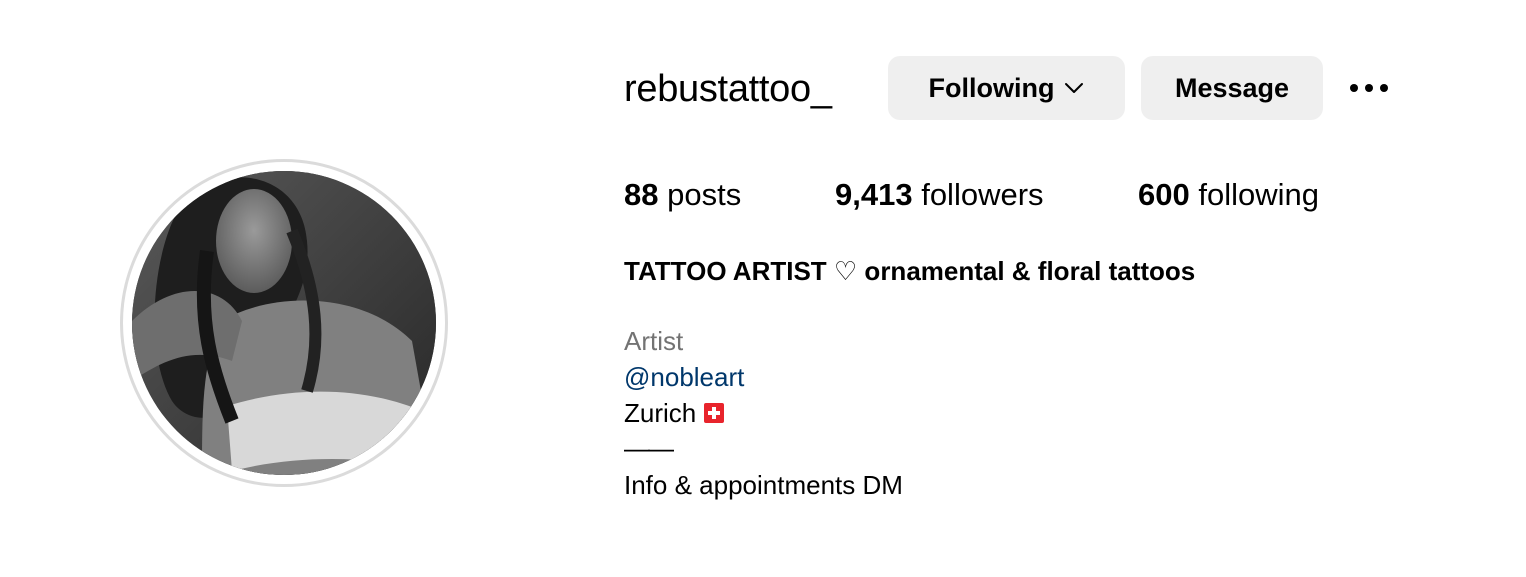 The image size is (1526, 577). Describe the element at coordinates (1074, 88) in the screenshot. I see `chevron-down-icon` at that location.